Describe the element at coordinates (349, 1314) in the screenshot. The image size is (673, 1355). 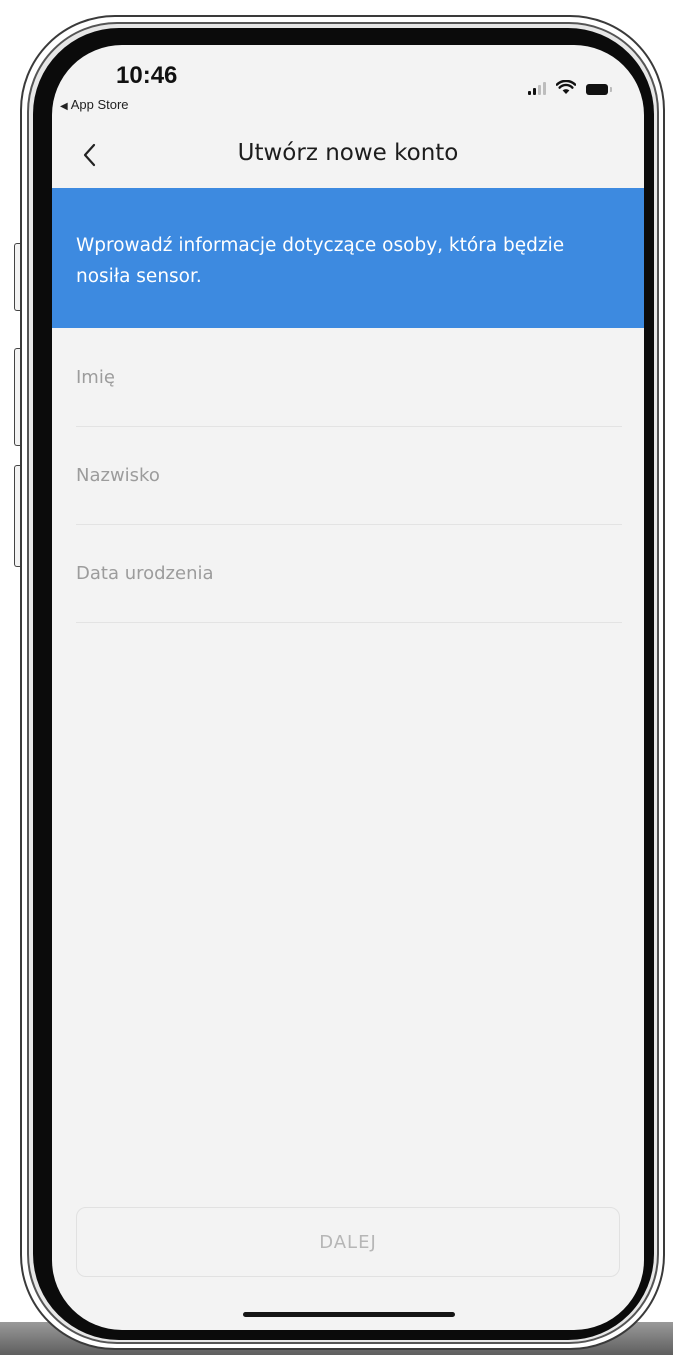
I see `home-indicator` at that location.